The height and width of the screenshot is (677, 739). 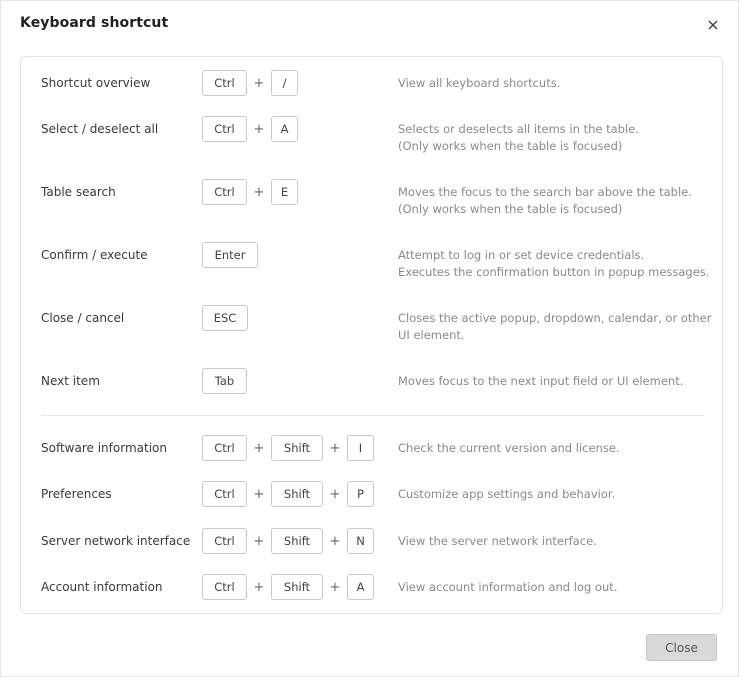 I want to click on shortcut-description: Check the current version and license., so click(x=509, y=448).